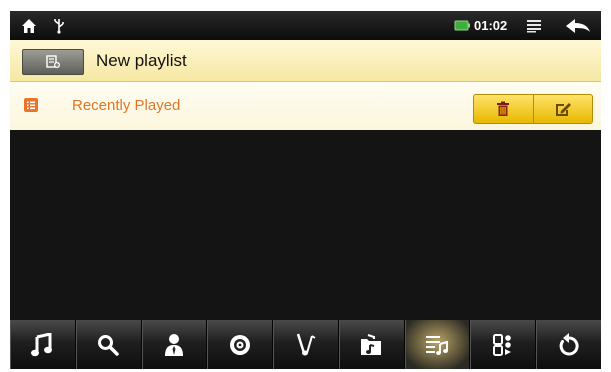  I want to click on new-playlist-button, so click(53, 62).